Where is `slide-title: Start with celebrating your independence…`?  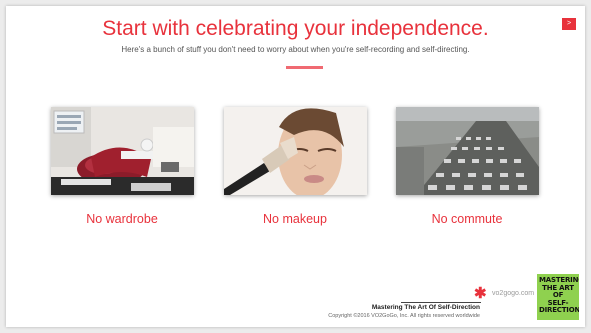 slide-title: Start with celebrating your independence… is located at coordinates (295, 28).